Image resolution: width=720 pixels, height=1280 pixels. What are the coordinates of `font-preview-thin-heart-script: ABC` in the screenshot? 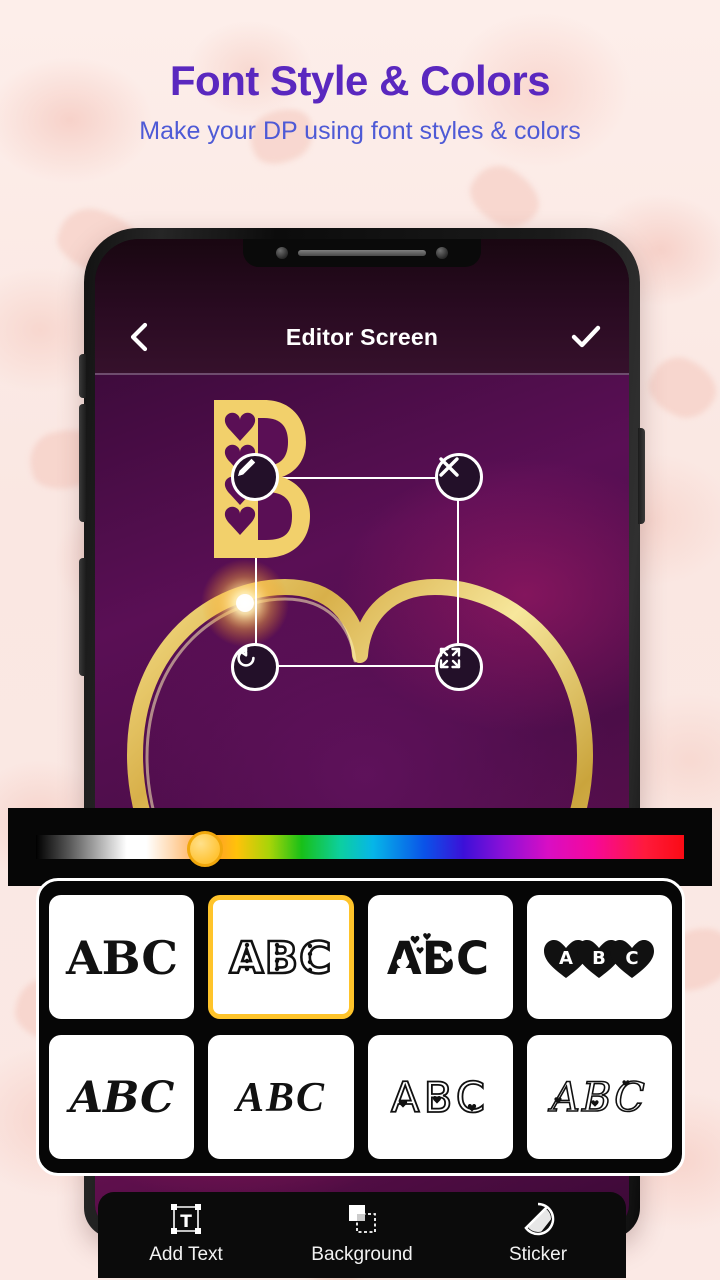 It's located at (597, 1098).